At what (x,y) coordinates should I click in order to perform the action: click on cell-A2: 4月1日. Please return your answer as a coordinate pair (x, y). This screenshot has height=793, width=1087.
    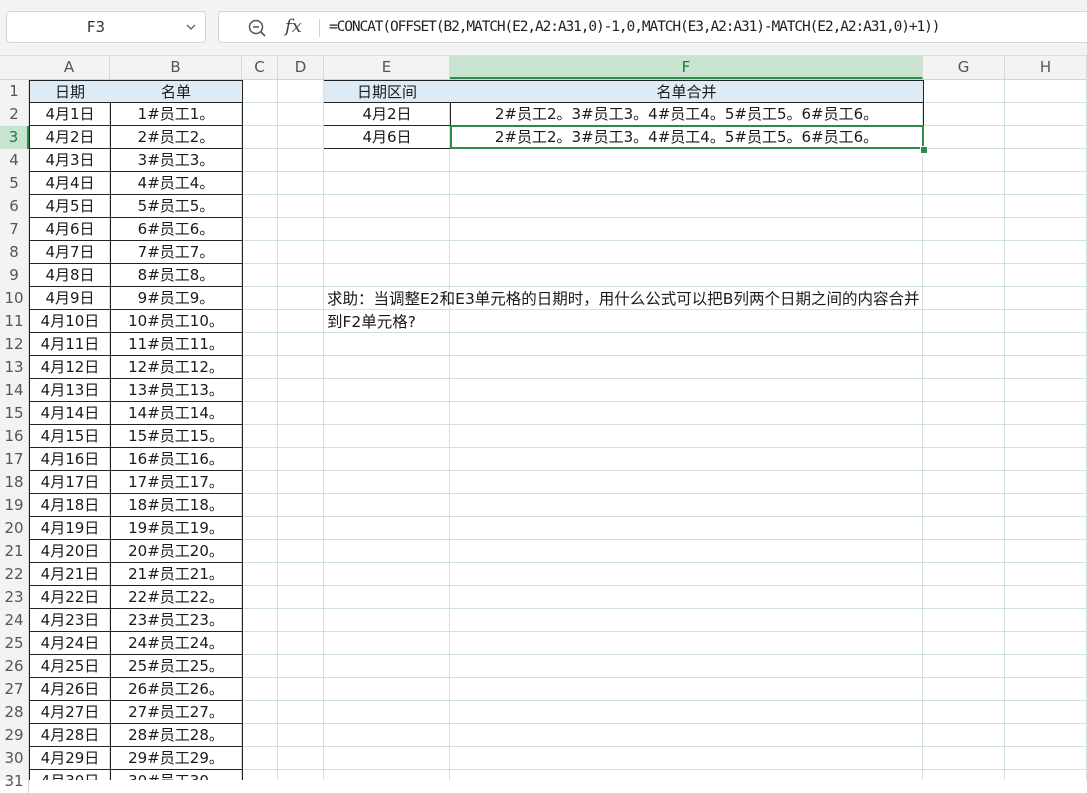
    Looking at the image, I should click on (70, 114).